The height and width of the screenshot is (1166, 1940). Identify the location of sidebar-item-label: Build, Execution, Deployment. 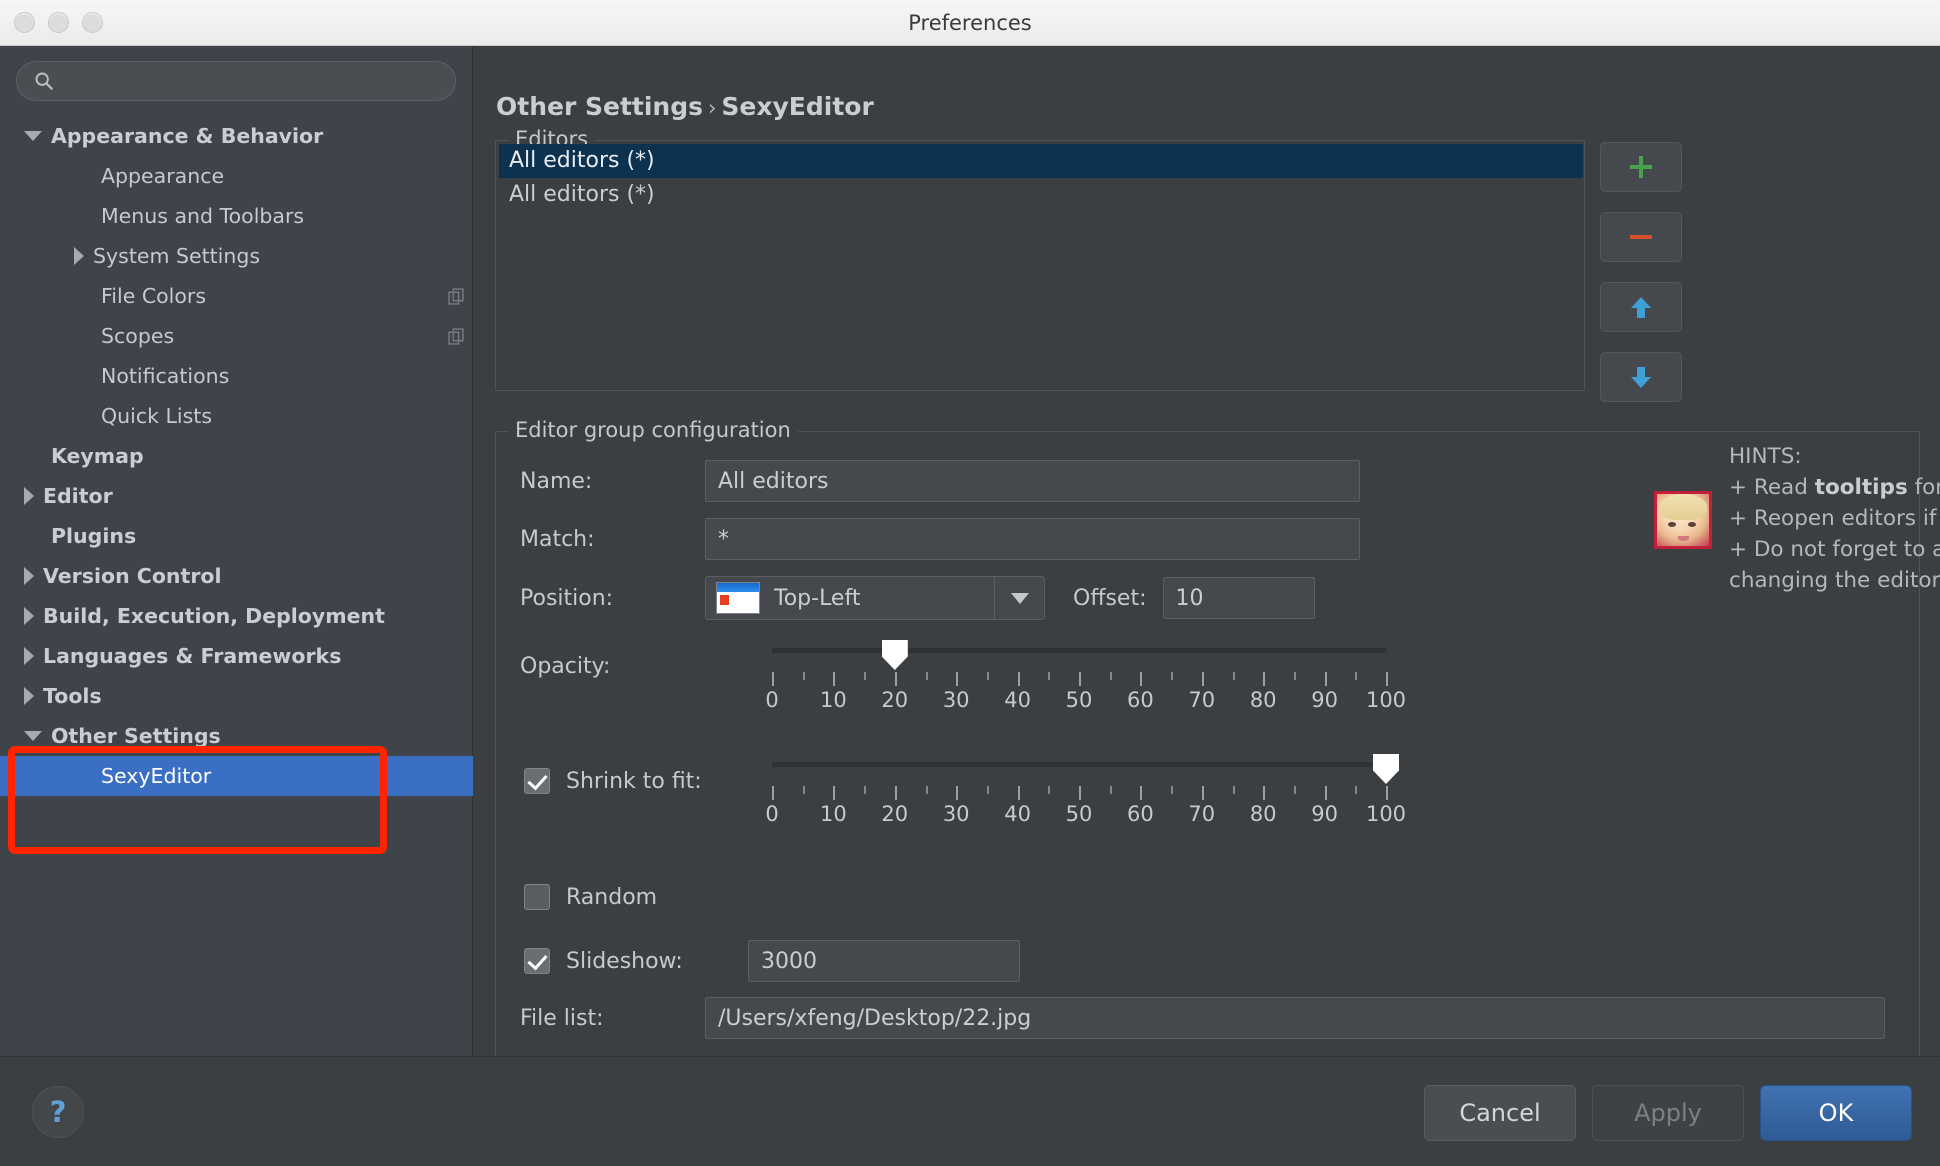
(214, 616).